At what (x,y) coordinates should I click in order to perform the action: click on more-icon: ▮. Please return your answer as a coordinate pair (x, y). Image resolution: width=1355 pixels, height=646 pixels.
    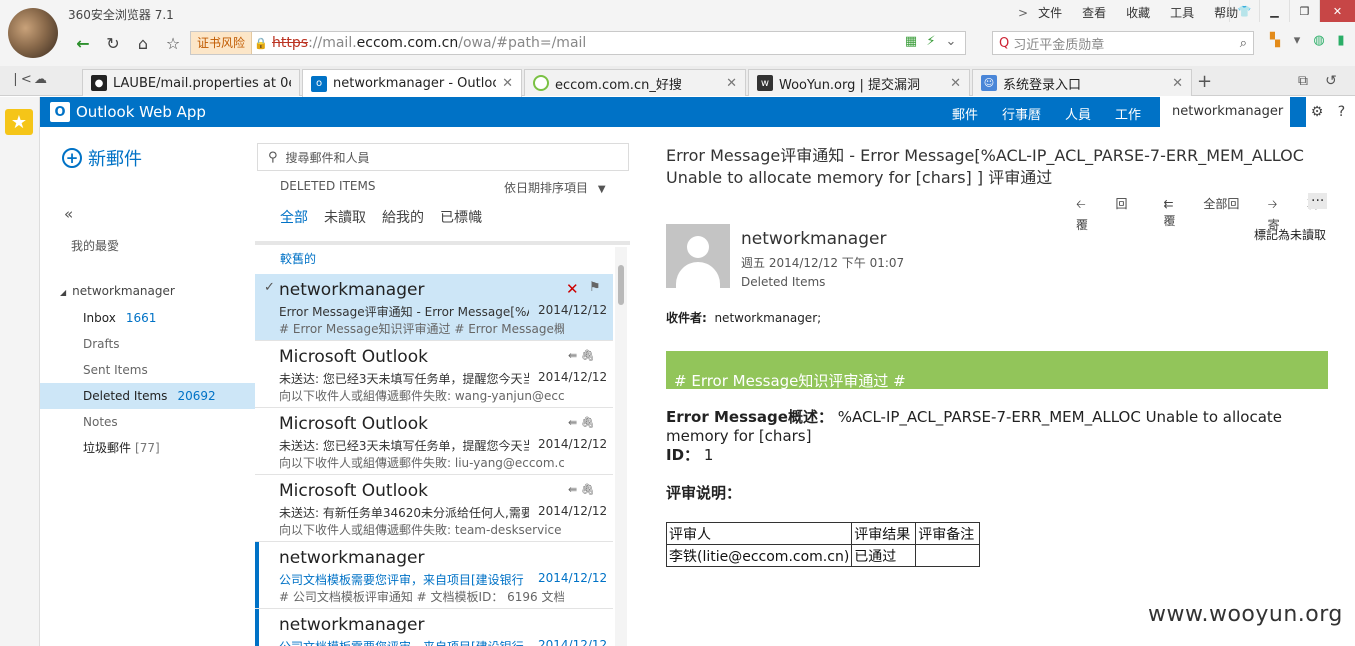
    Looking at the image, I should click on (1341, 43).